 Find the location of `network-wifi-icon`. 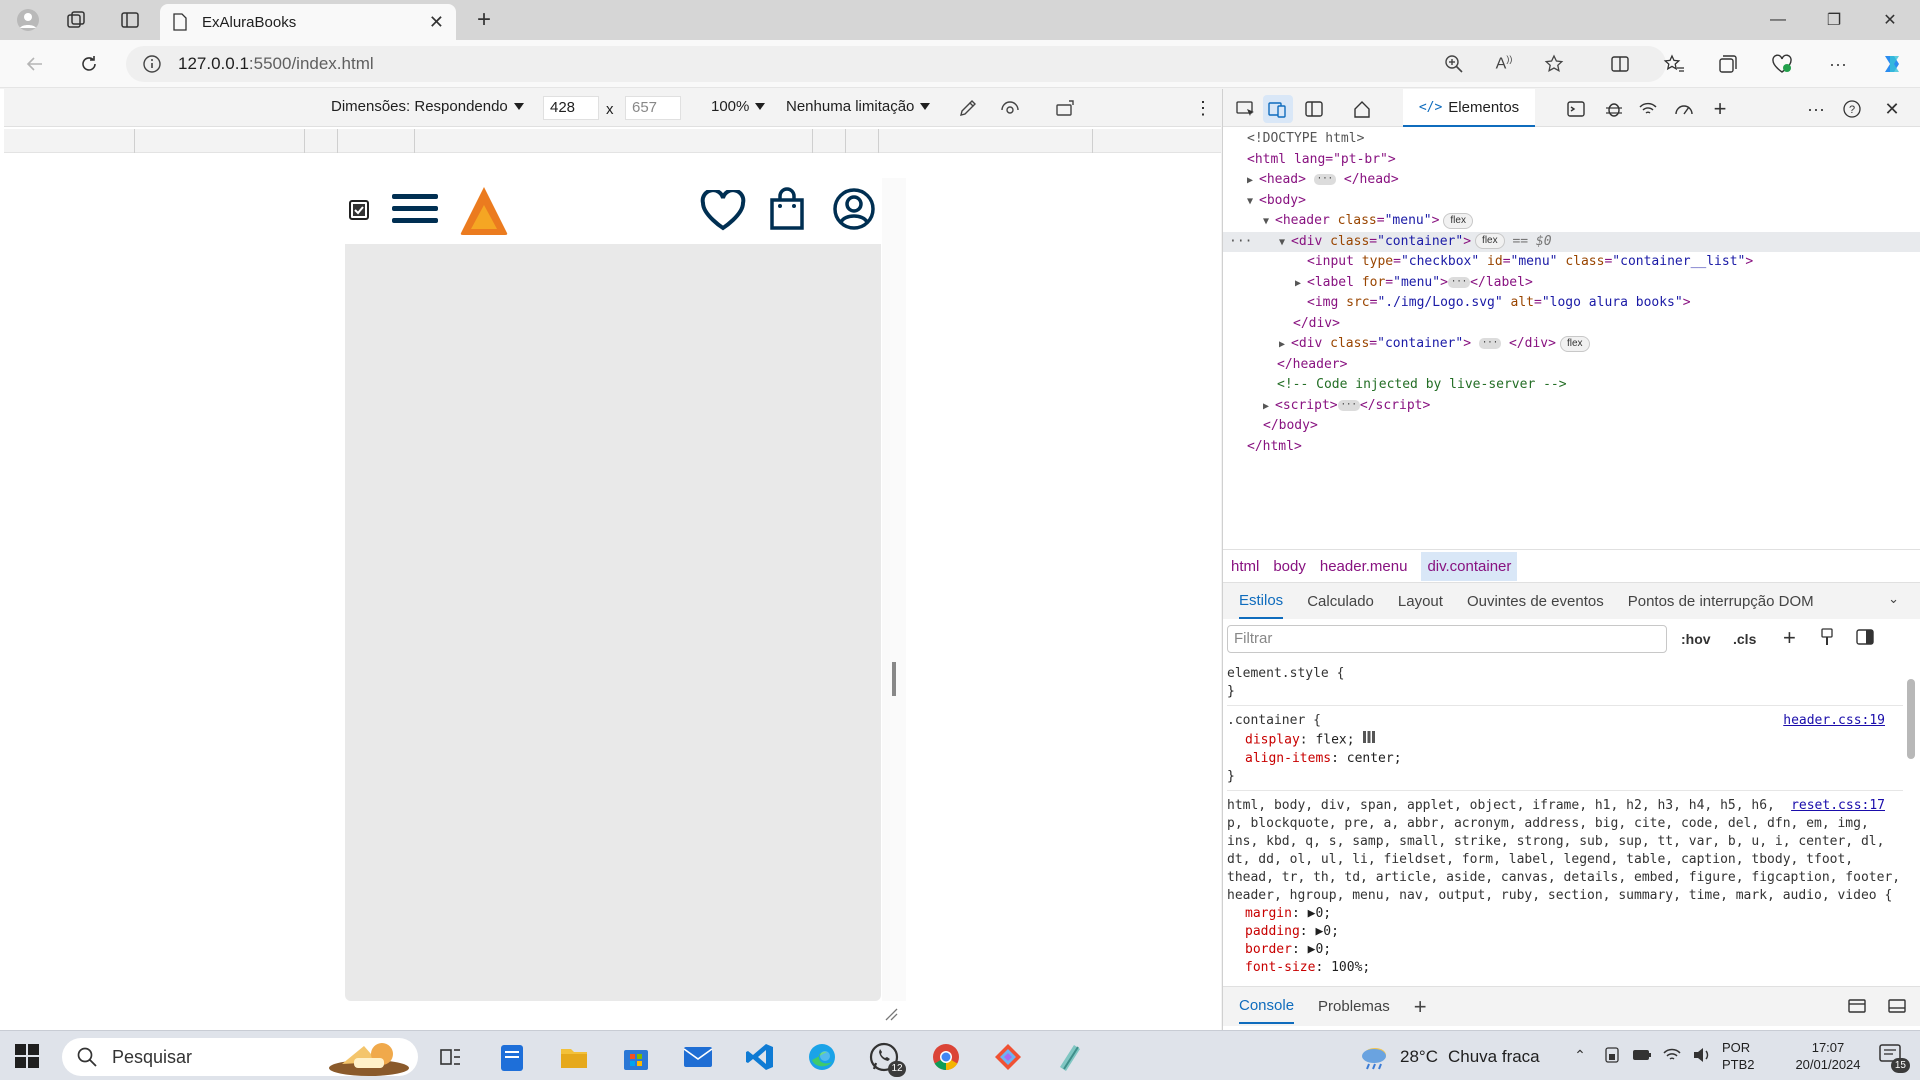

network-wifi-icon is located at coordinates (1648, 109).